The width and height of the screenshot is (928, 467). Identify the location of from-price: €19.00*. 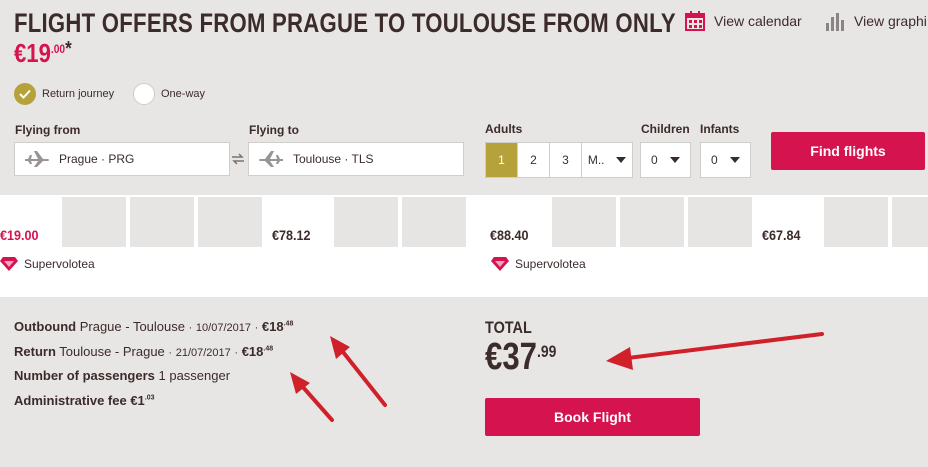
(43, 53).